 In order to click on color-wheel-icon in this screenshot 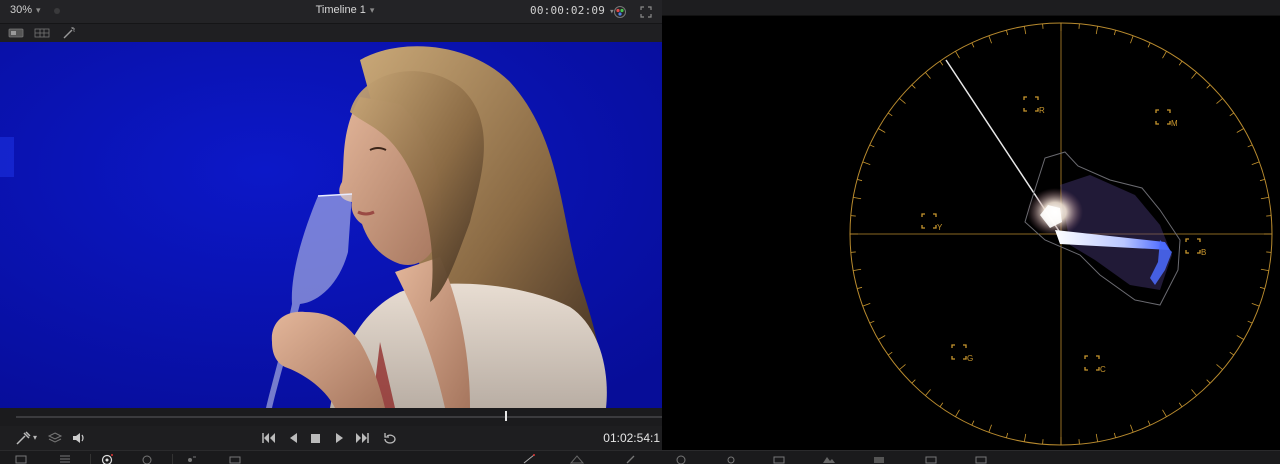, I will do `click(620, 12)`.